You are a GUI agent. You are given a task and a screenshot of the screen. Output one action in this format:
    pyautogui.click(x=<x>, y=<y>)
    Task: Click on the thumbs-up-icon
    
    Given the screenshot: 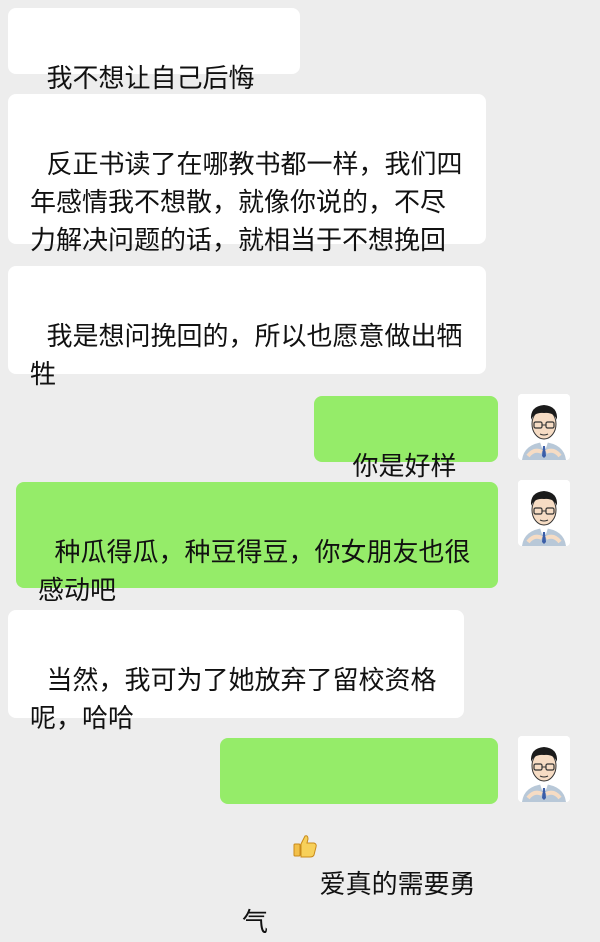 What is the action you would take?
    pyautogui.click(x=288, y=847)
    